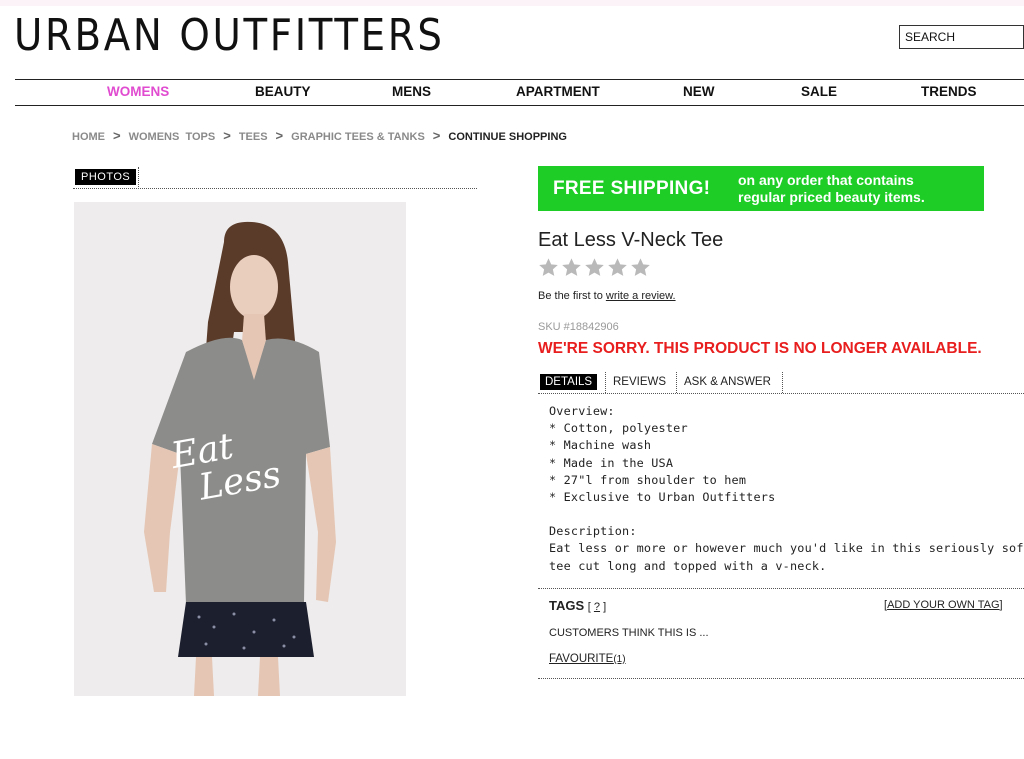 This screenshot has height=759, width=1024. Describe the element at coordinates (632, 188) in the screenshot. I see `free-shipping-headline: FREE SHIPPING!` at that location.